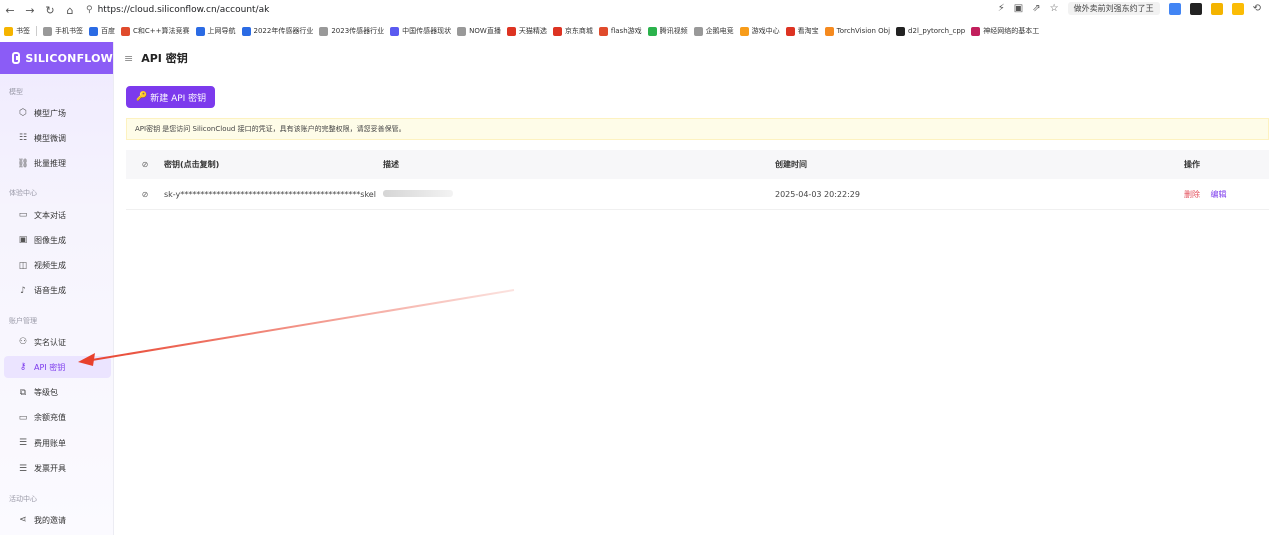  Describe the element at coordinates (183, 10) in the screenshot. I see `url-text: https://cloud.siliconflow.cn/account/ak` at that location.